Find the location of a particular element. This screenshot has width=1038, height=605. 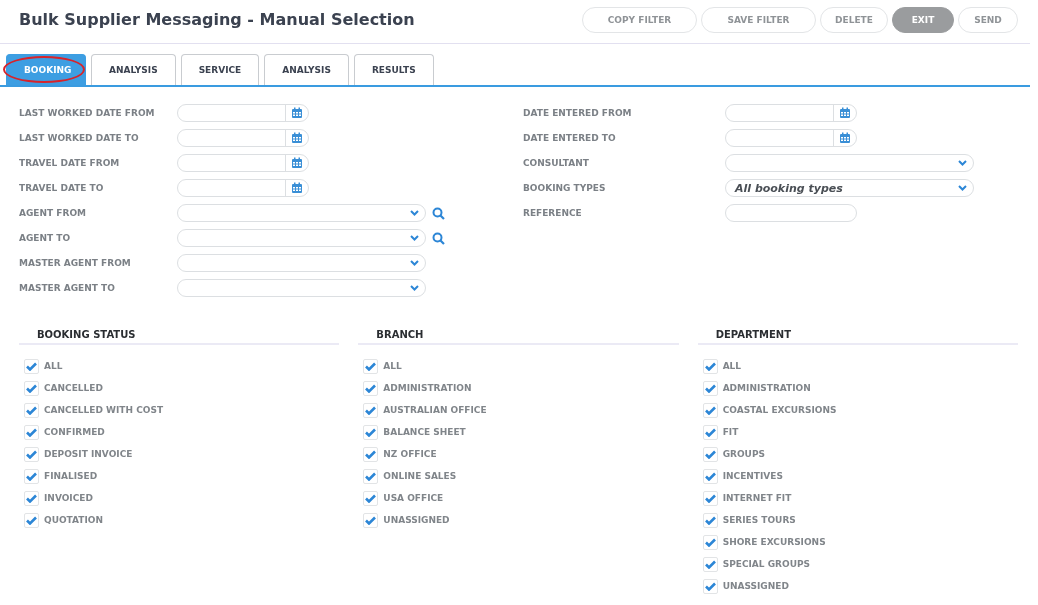

checkbox-label: INCENTIVES is located at coordinates (752, 476).